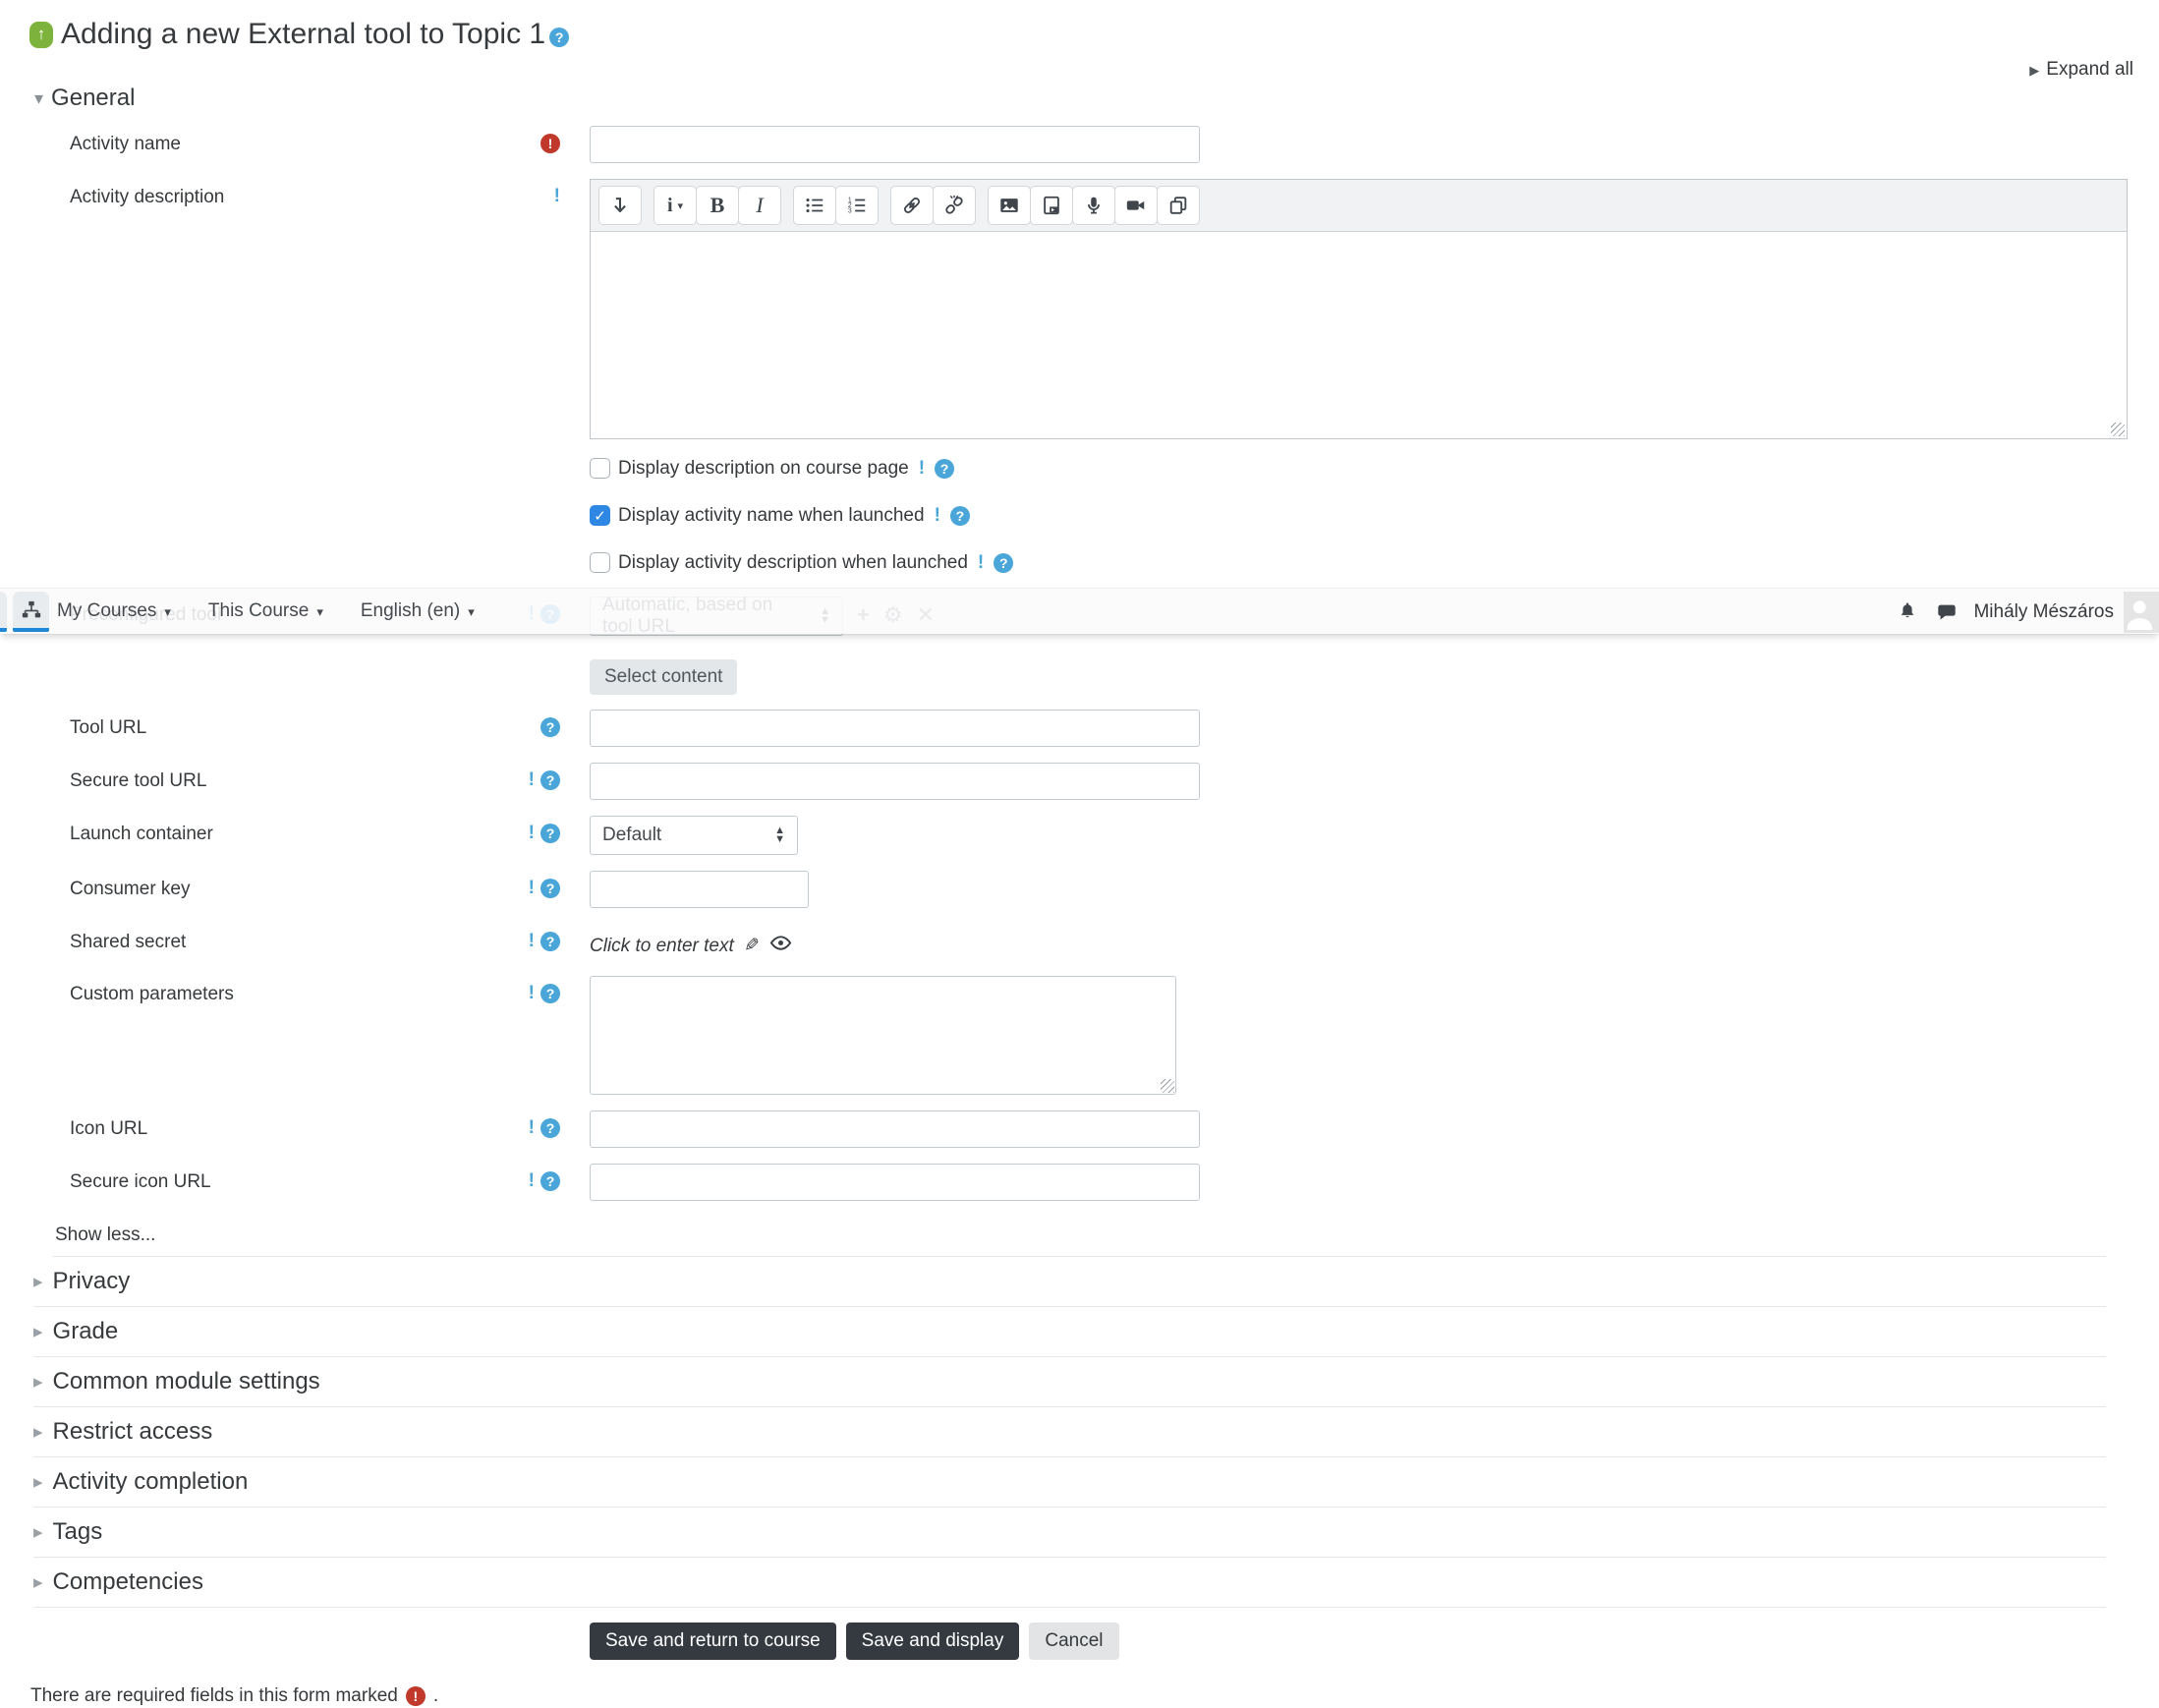 The image size is (2159, 1708). Describe the element at coordinates (1069, 1583) in the screenshot. I see `section-competencies: Competencies` at that location.